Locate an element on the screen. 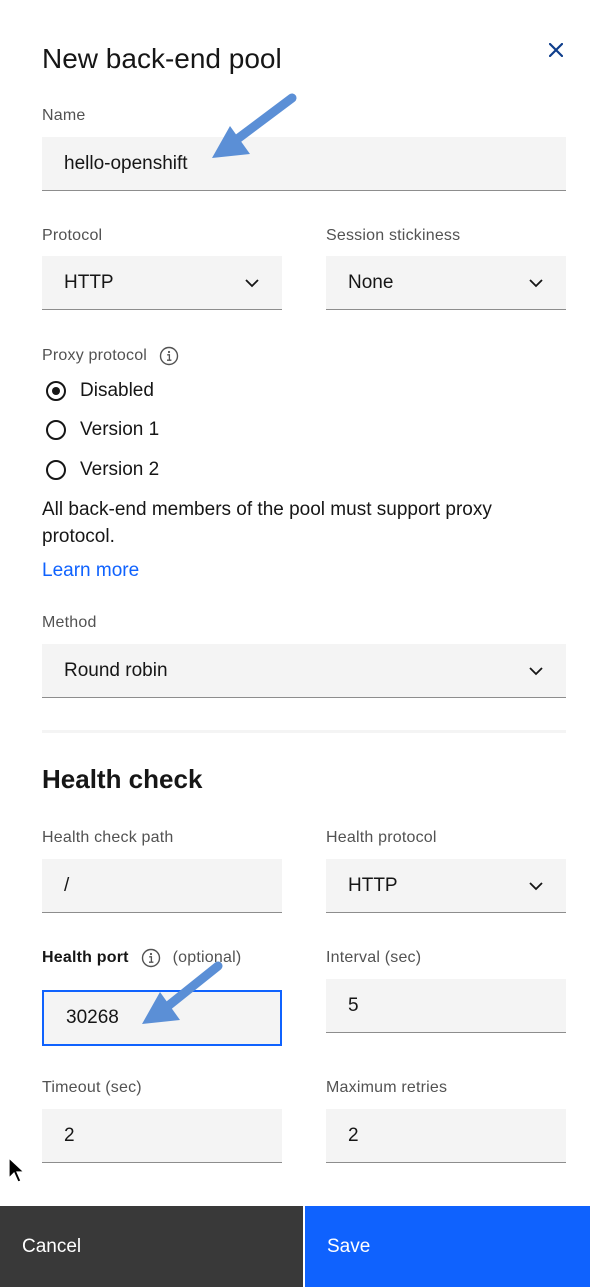  proxy-protocol-label: Proxy protocol is located at coordinates (110, 356).